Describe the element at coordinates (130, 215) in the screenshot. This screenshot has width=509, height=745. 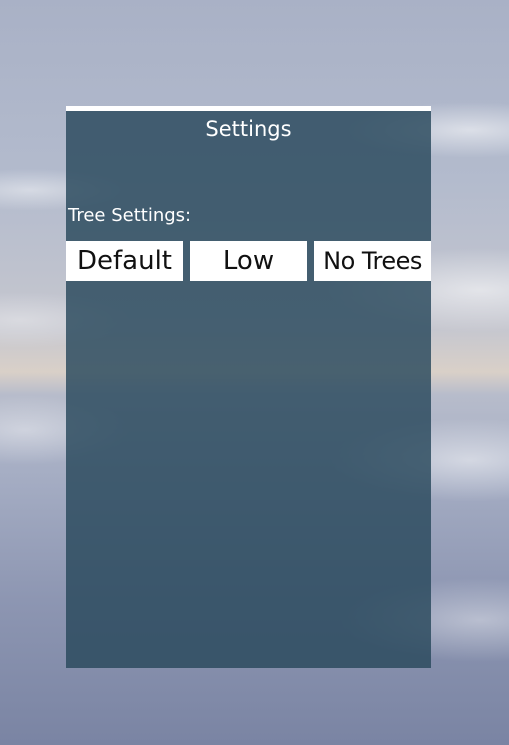
I see `tree-settings-label: Tree Settings:` at that location.